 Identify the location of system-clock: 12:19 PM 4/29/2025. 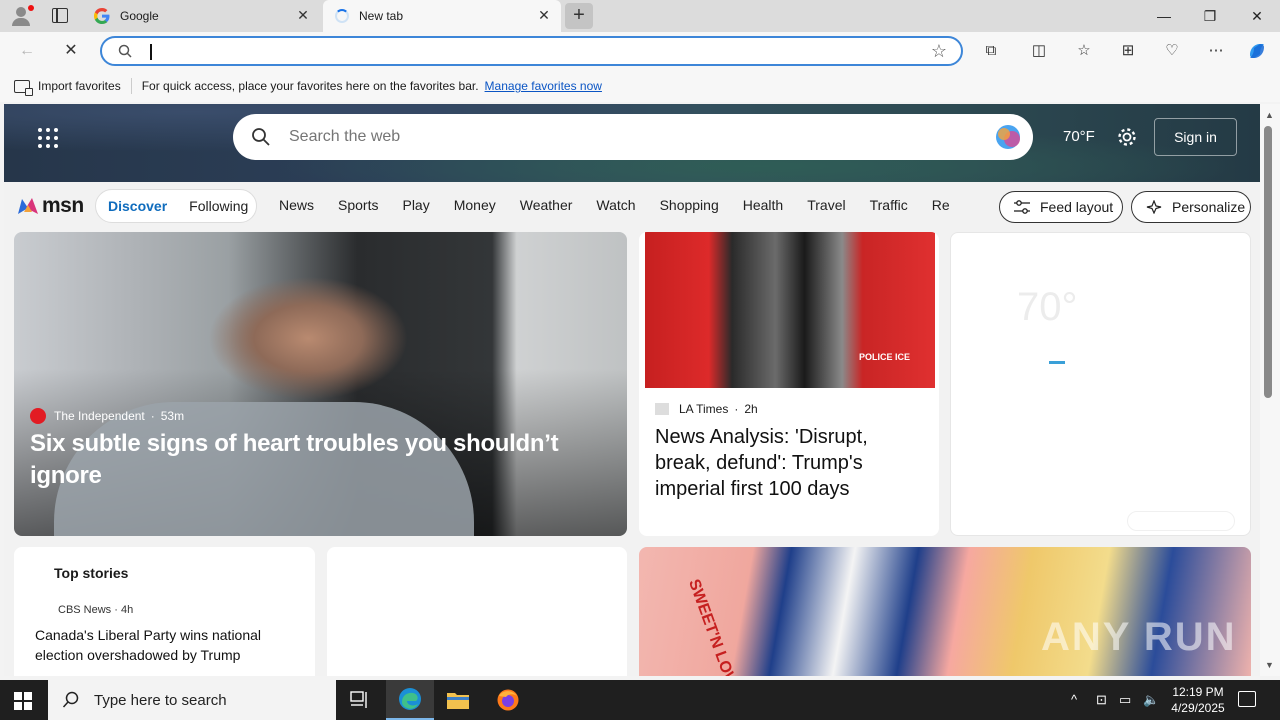
(1198, 700).